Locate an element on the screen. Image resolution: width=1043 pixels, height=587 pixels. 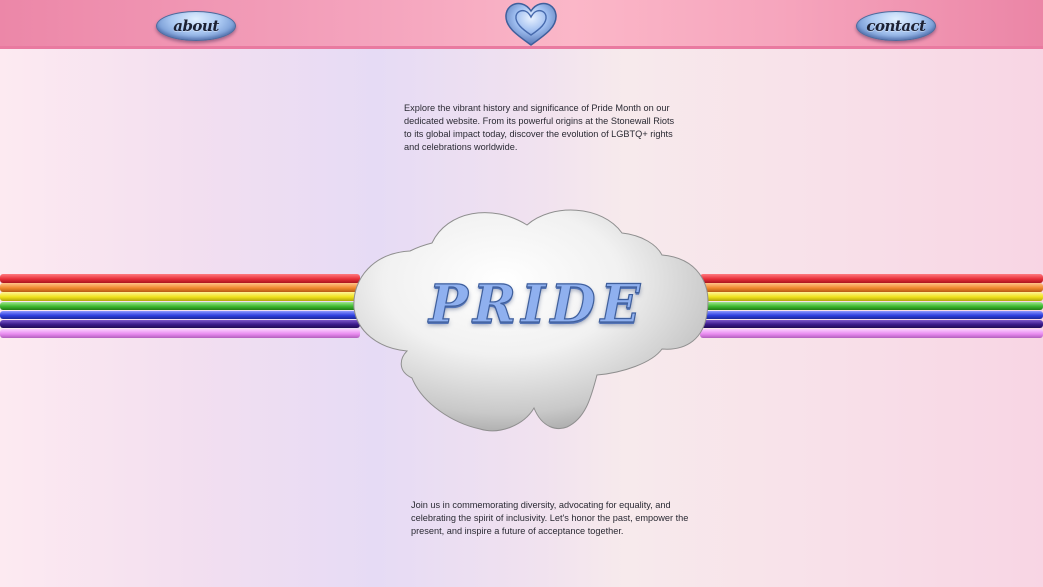
about-button-label: about is located at coordinates (196, 26).